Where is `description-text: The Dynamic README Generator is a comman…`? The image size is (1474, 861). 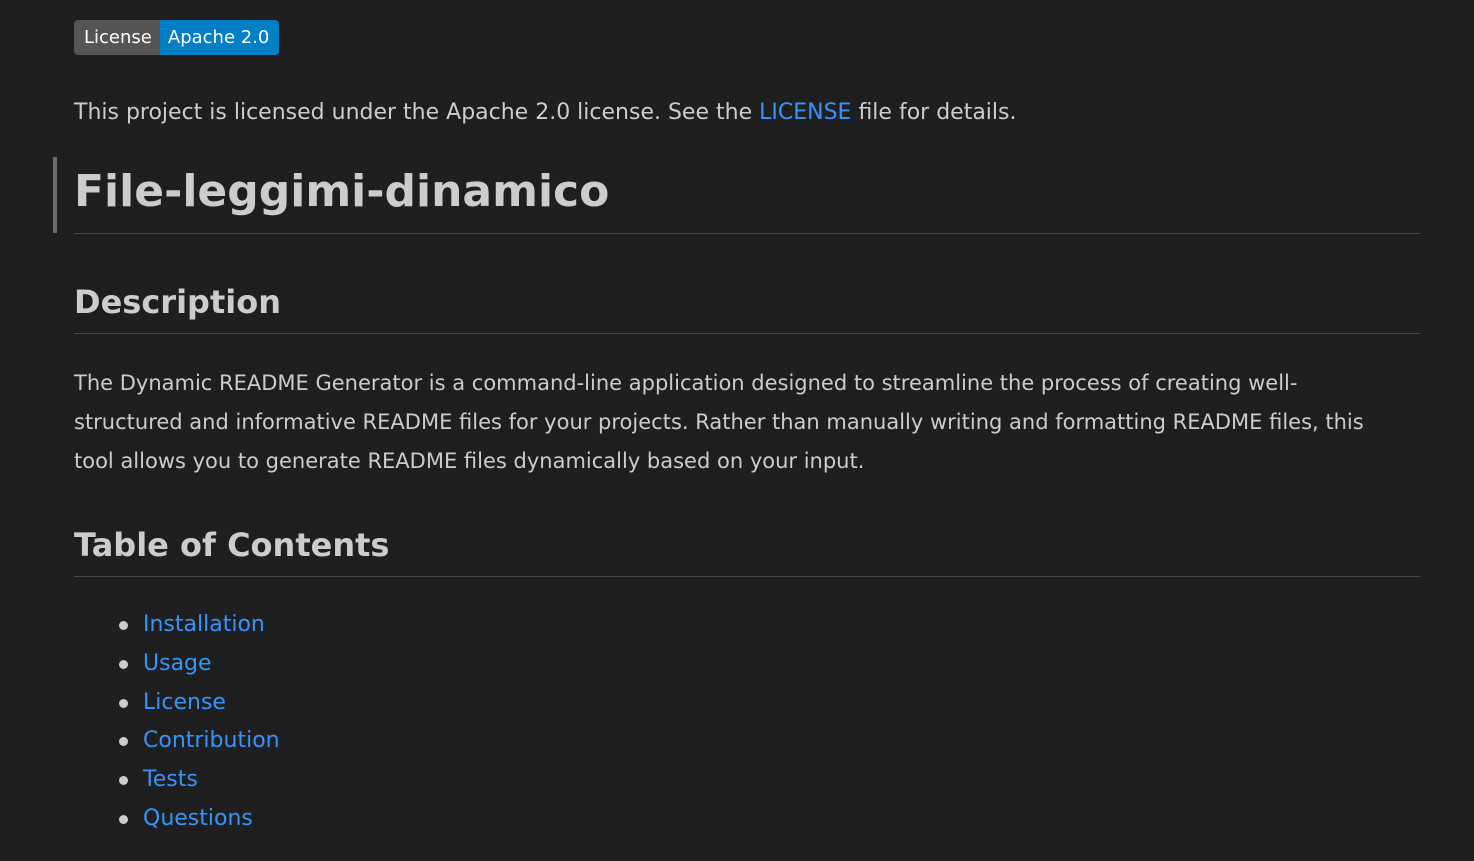
description-text: The Dynamic README Generator is a comman… is located at coordinates (719, 422).